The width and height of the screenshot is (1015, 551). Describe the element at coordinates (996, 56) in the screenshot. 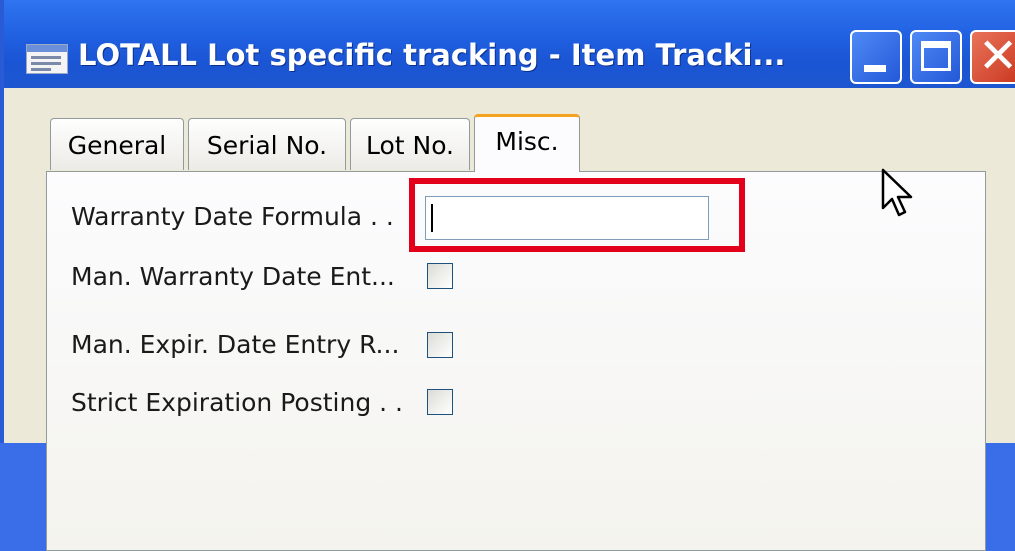

I see `close-icon: ✕` at that location.